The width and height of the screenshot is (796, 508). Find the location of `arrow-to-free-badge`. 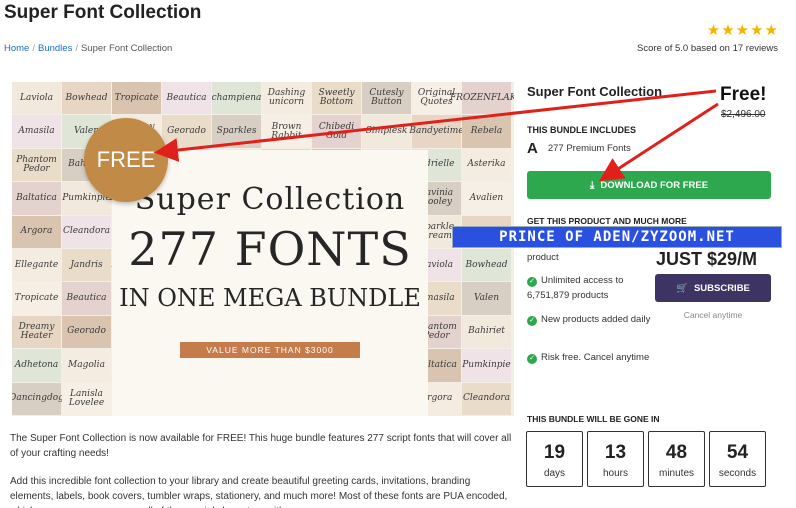

arrow-to-free-badge is located at coordinates (435, 125).